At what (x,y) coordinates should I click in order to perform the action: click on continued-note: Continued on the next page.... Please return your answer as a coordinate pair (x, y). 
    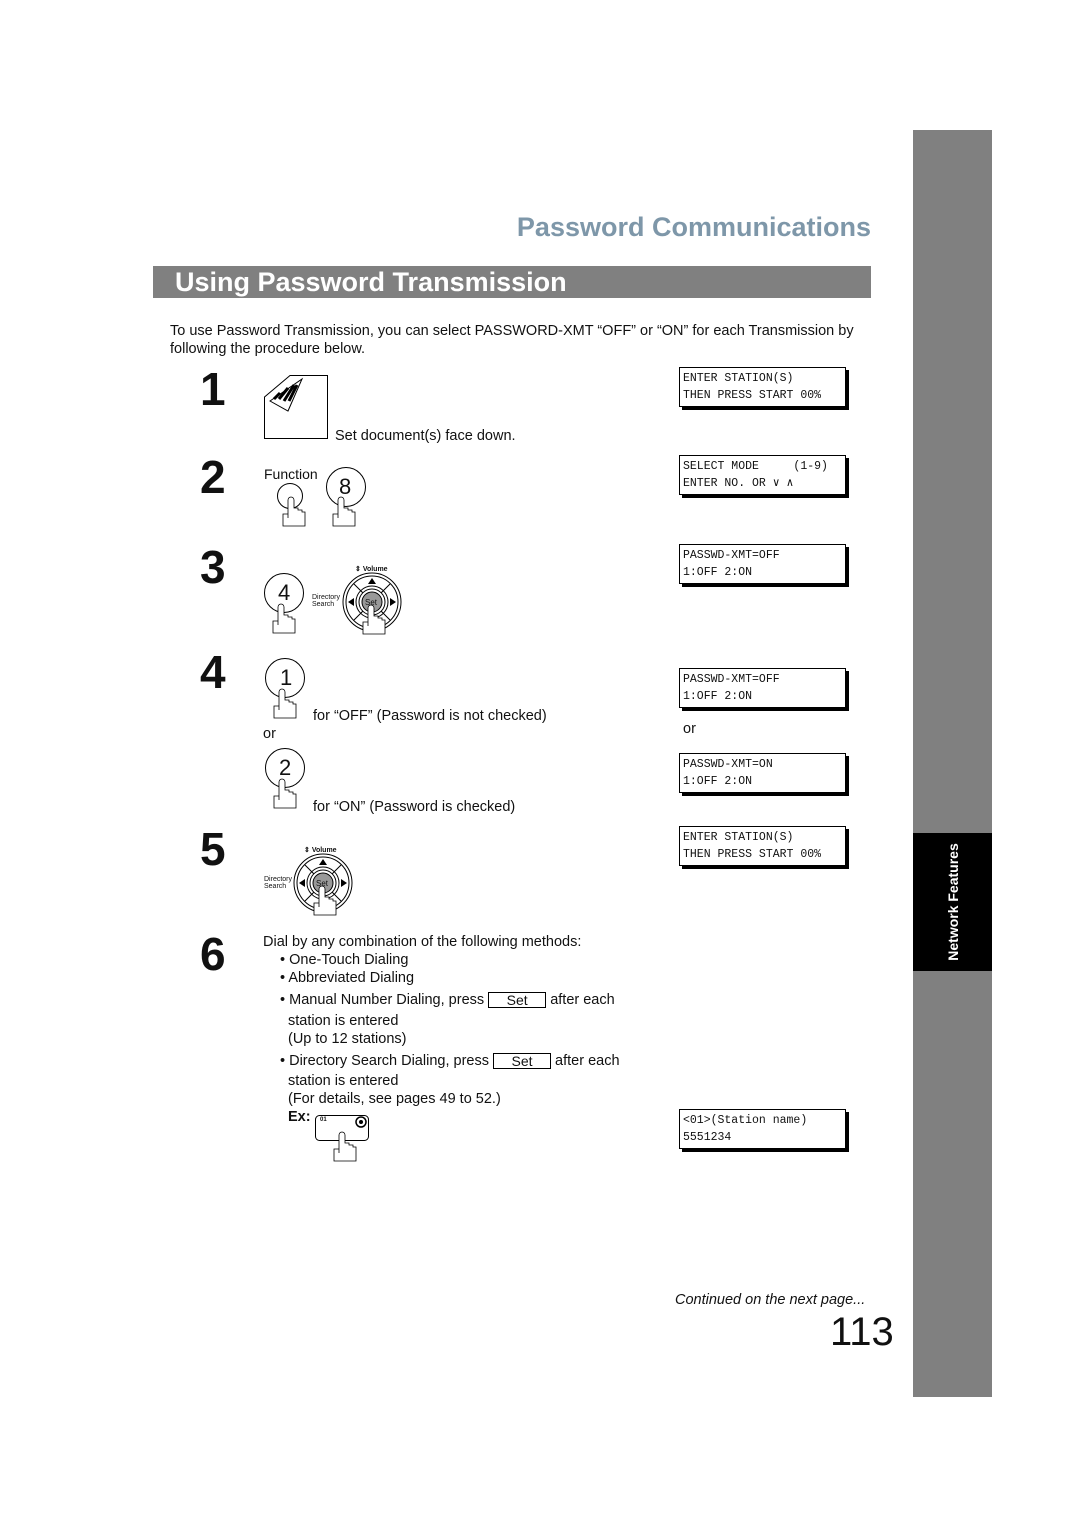
    Looking at the image, I should click on (770, 1300).